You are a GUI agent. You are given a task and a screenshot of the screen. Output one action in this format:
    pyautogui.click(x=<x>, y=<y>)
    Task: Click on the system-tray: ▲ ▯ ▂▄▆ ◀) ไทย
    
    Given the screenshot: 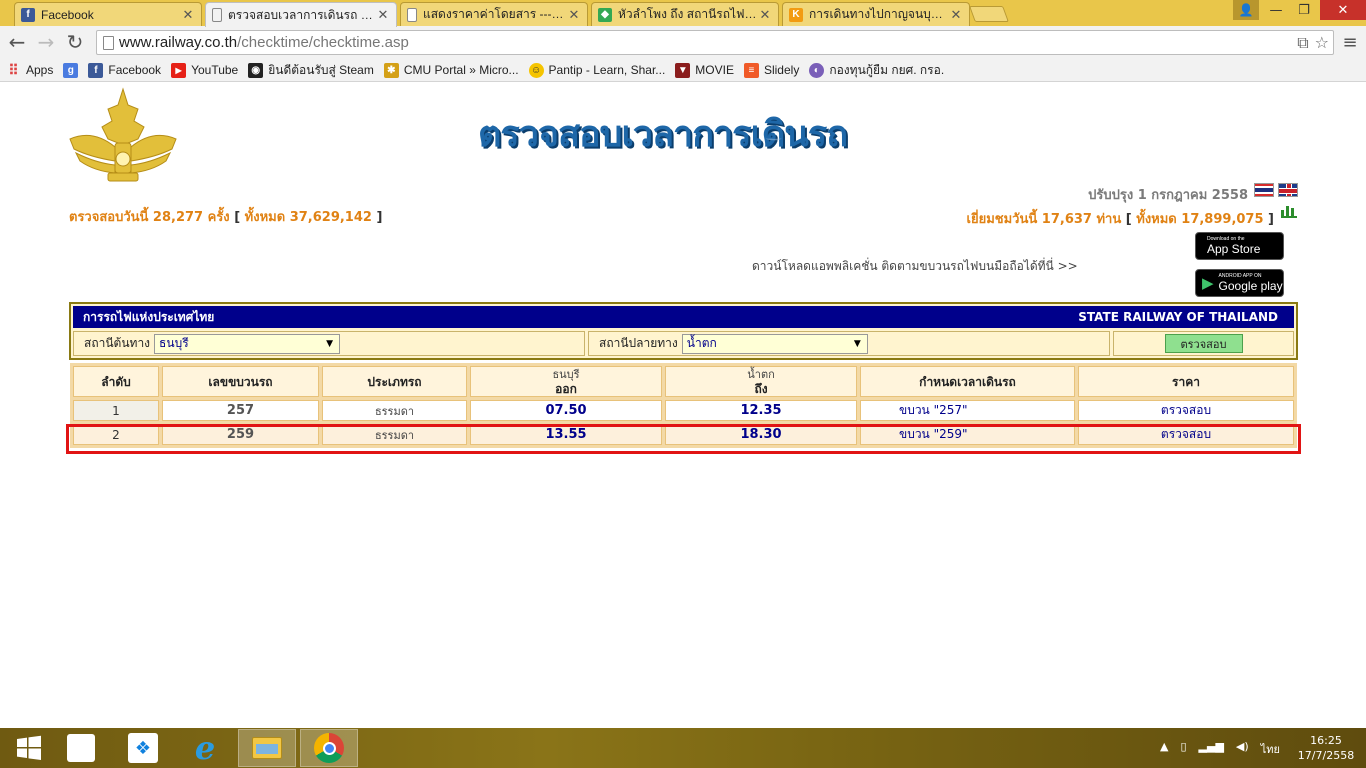 What is the action you would take?
    pyautogui.click(x=1220, y=749)
    